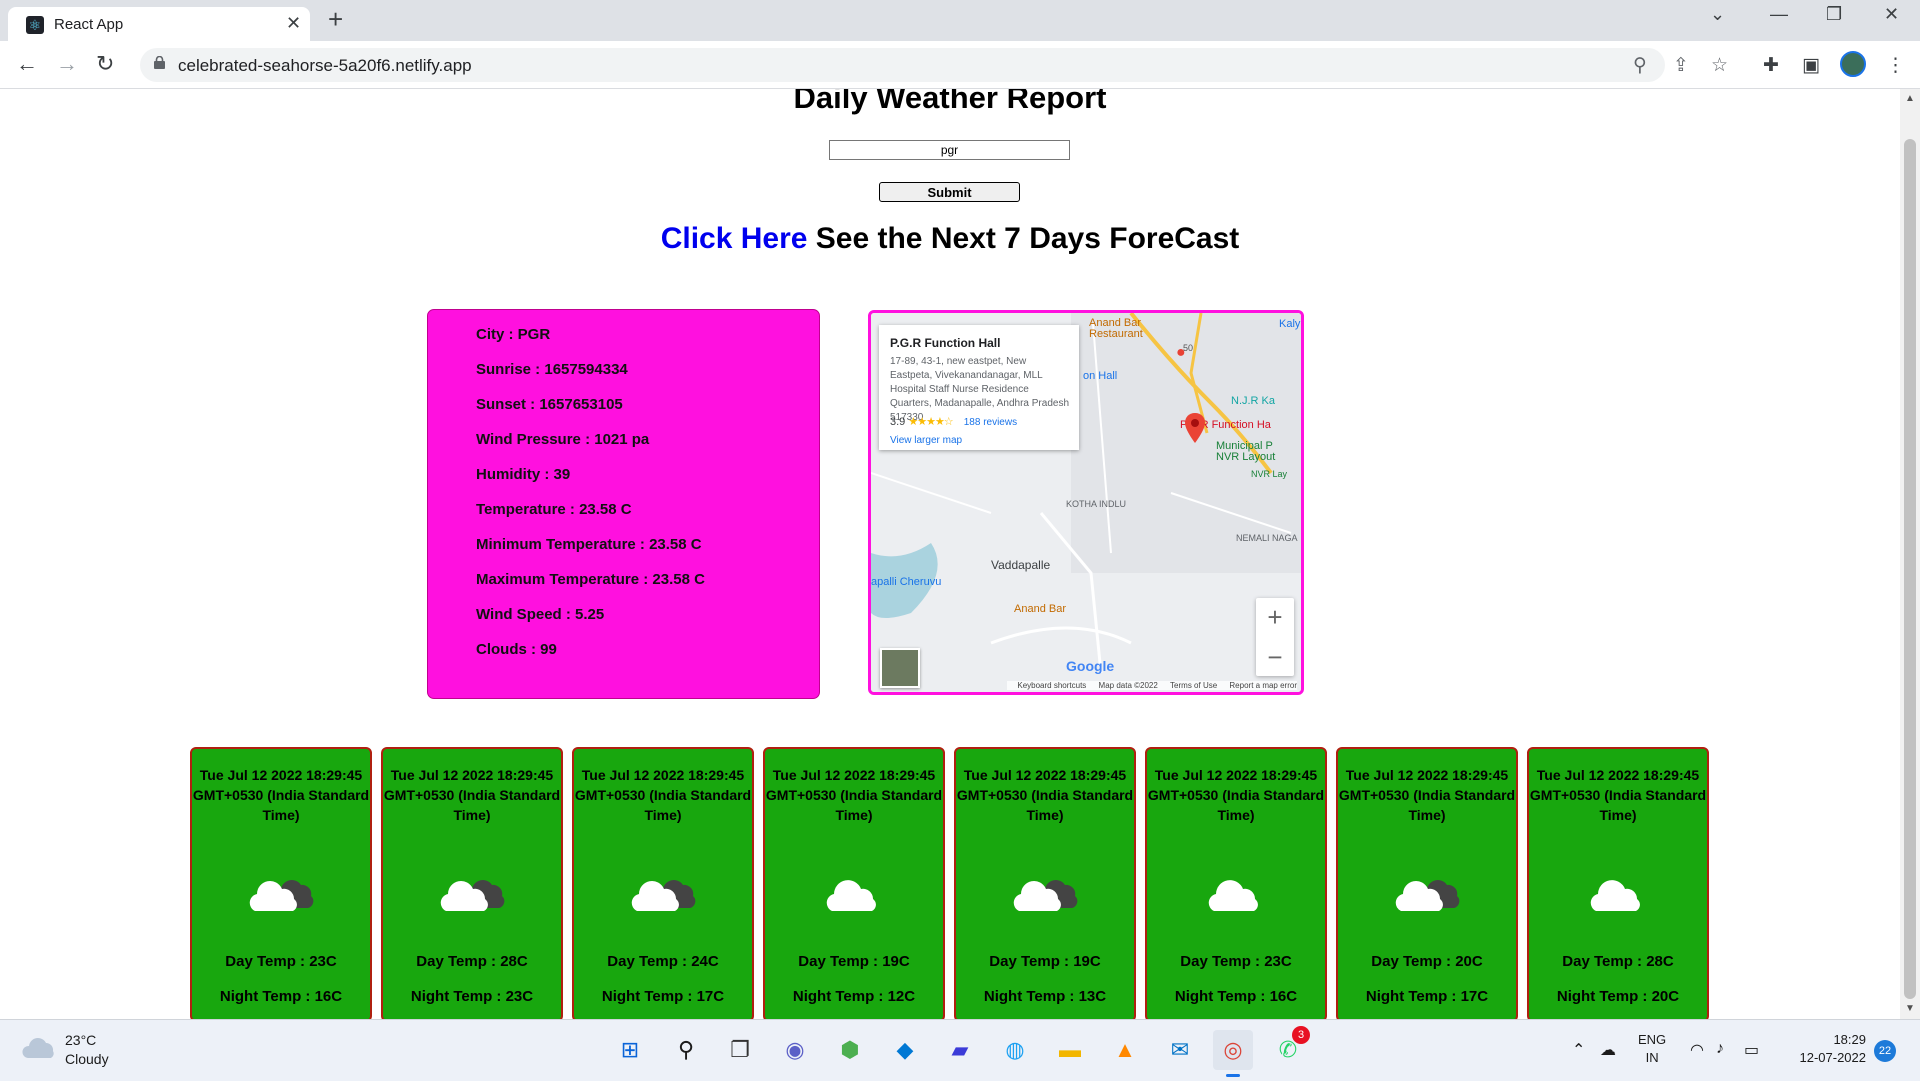 The height and width of the screenshot is (1081, 1920). Describe the element at coordinates (1090, 666) in the screenshot. I see `google-logo: Google` at that location.